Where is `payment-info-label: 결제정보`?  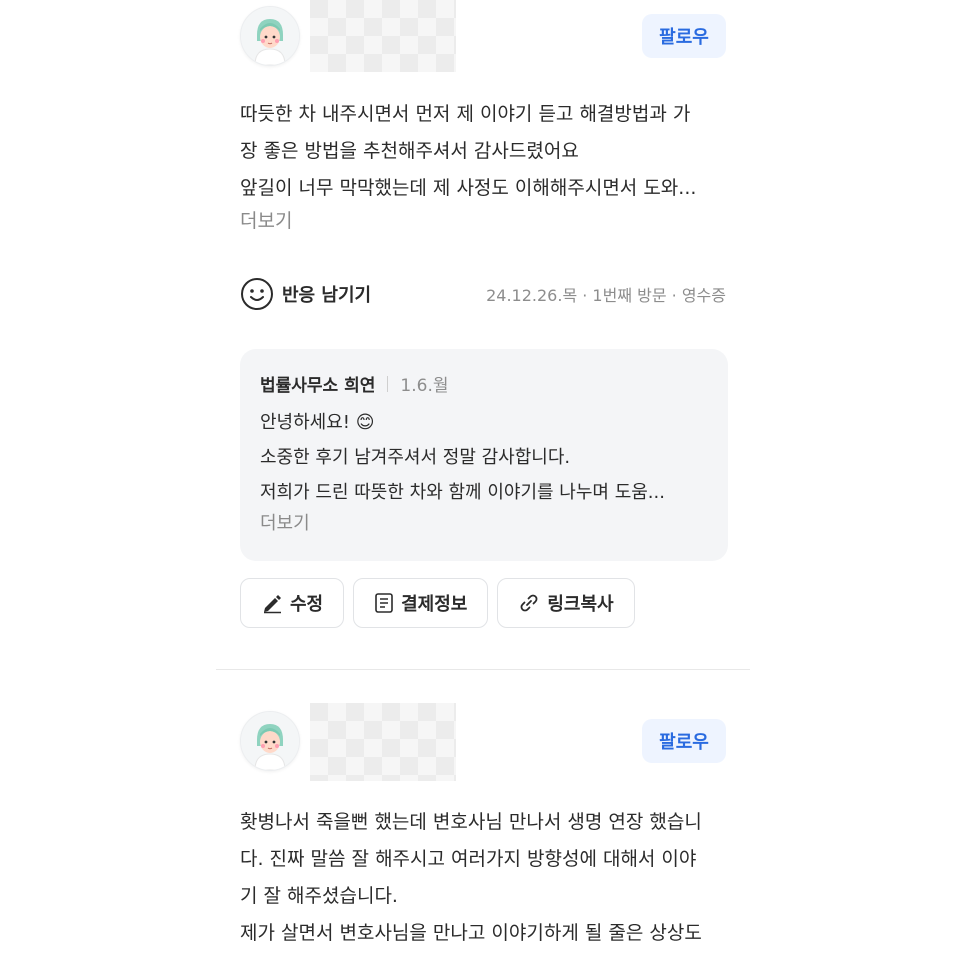
payment-info-label: 결제정보 is located at coordinates (434, 604).